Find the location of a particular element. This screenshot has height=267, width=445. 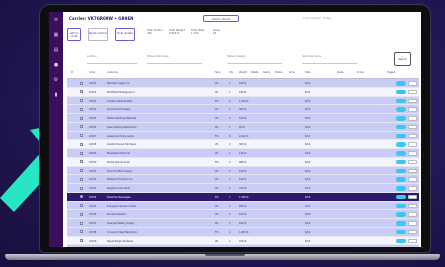

column-header: Zone is located at coordinates (292, 72).